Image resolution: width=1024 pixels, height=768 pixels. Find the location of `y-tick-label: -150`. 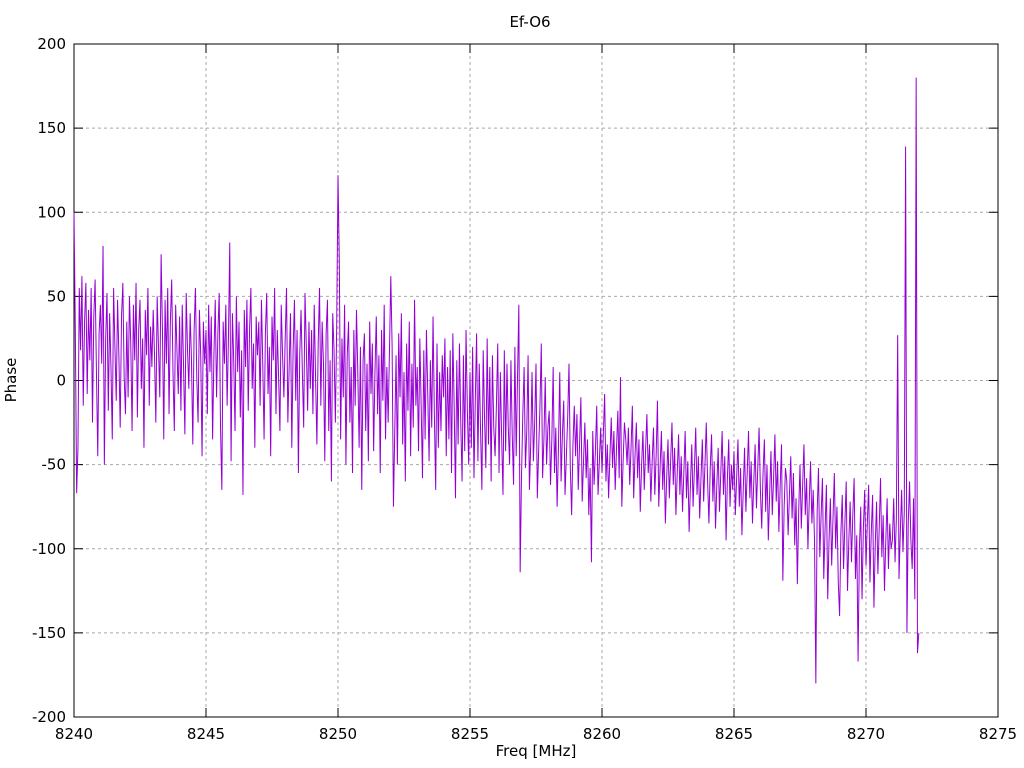

y-tick-label: -150 is located at coordinates (49, 633).